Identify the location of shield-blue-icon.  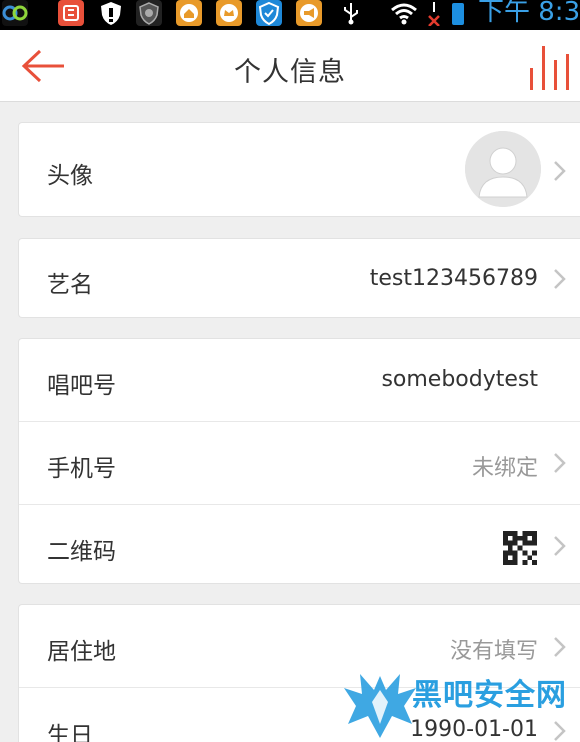
(269, 13).